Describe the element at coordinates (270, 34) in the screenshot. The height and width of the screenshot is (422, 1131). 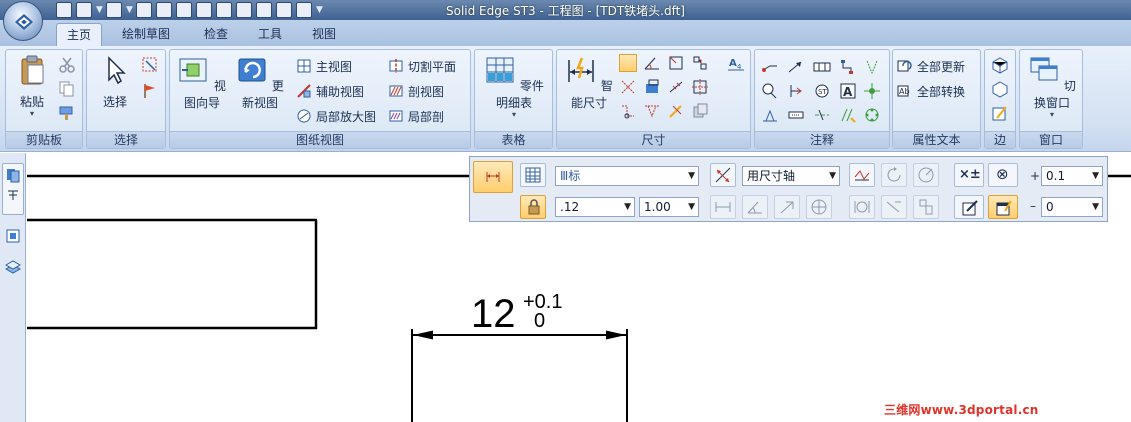
I see `tab-tools: 工具` at that location.